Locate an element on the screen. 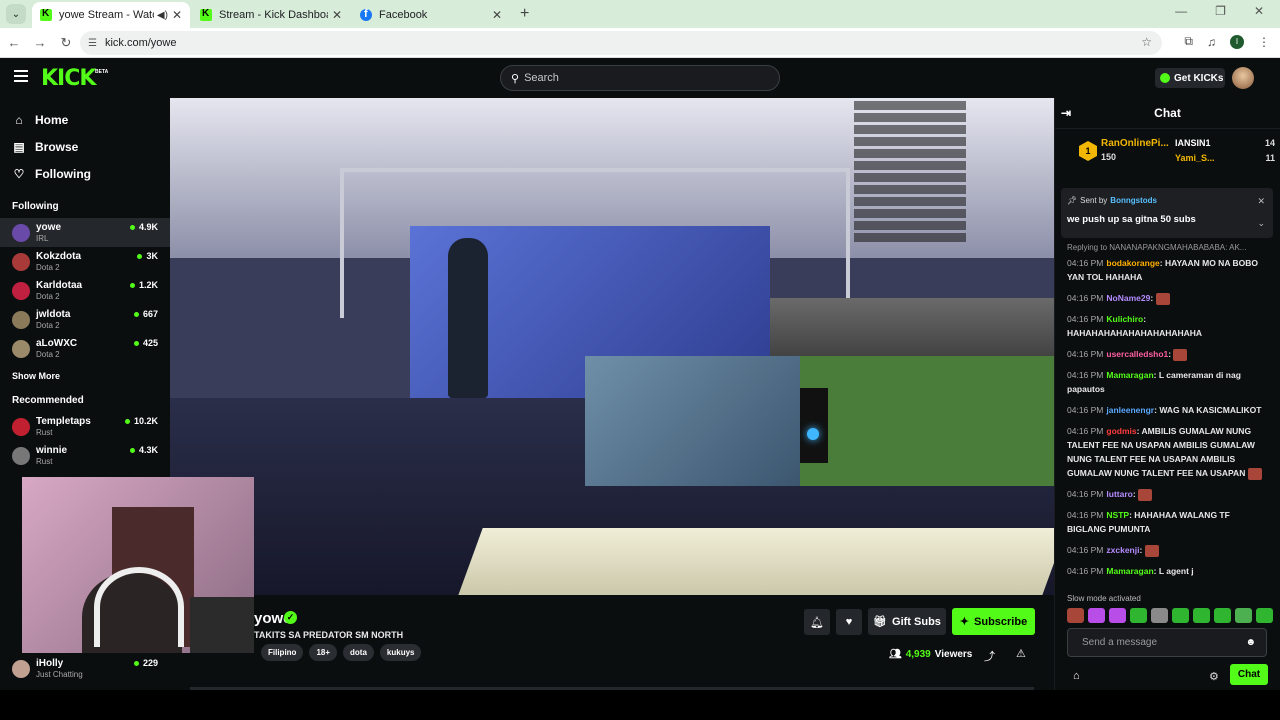 This screenshot has height=720, width=1280. gear-icon: ⚙ is located at coordinates (1214, 676).